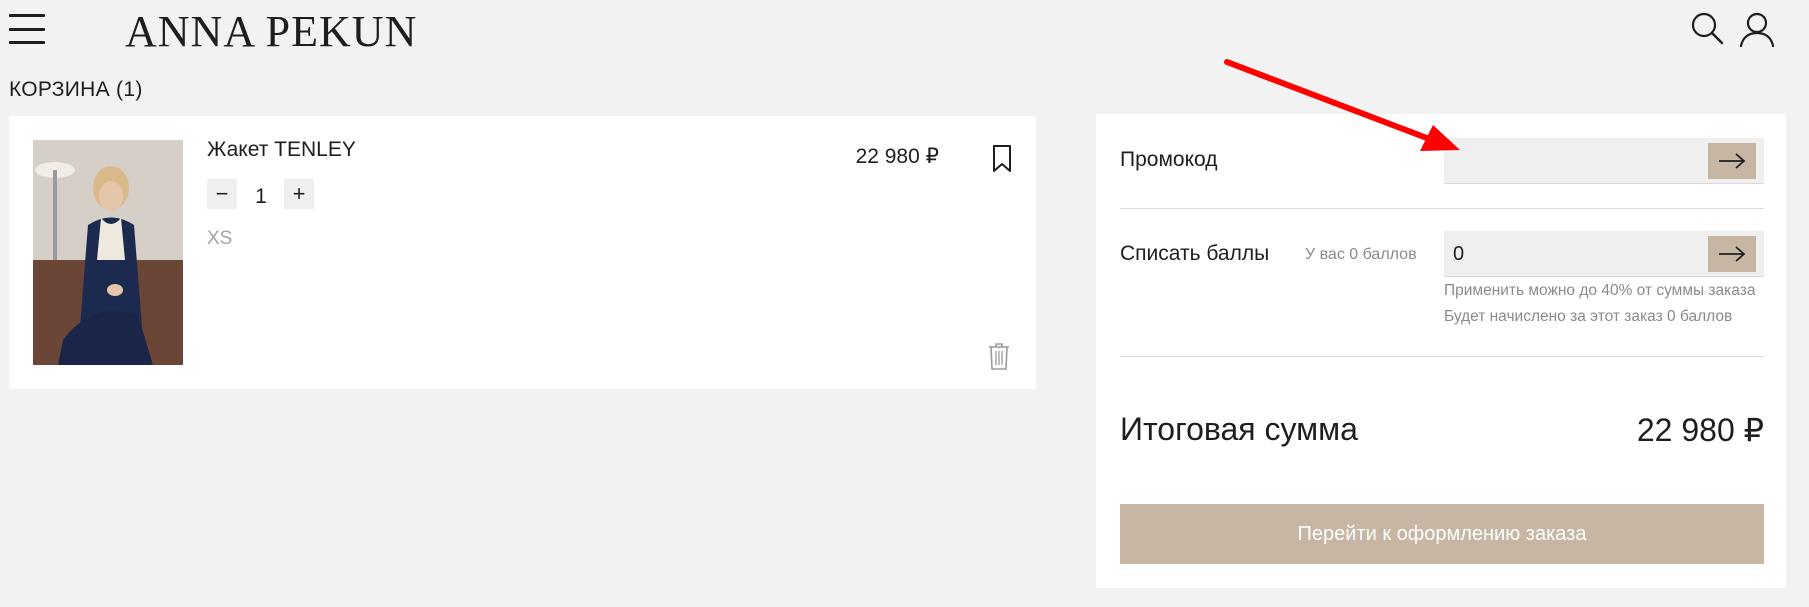 This screenshot has width=1809, height=607. What do you see at coordinates (1361, 254) in the screenshot?
I see `points-balance: У вас 0 баллов` at bounding box center [1361, 254].